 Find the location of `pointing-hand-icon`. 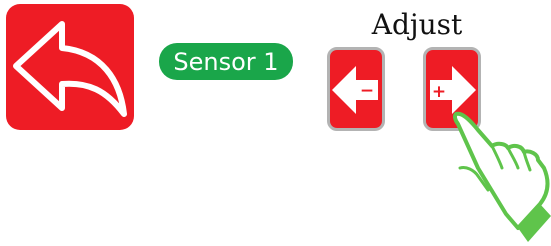

pointing-hand-icon is located at coordinates (501, 176).